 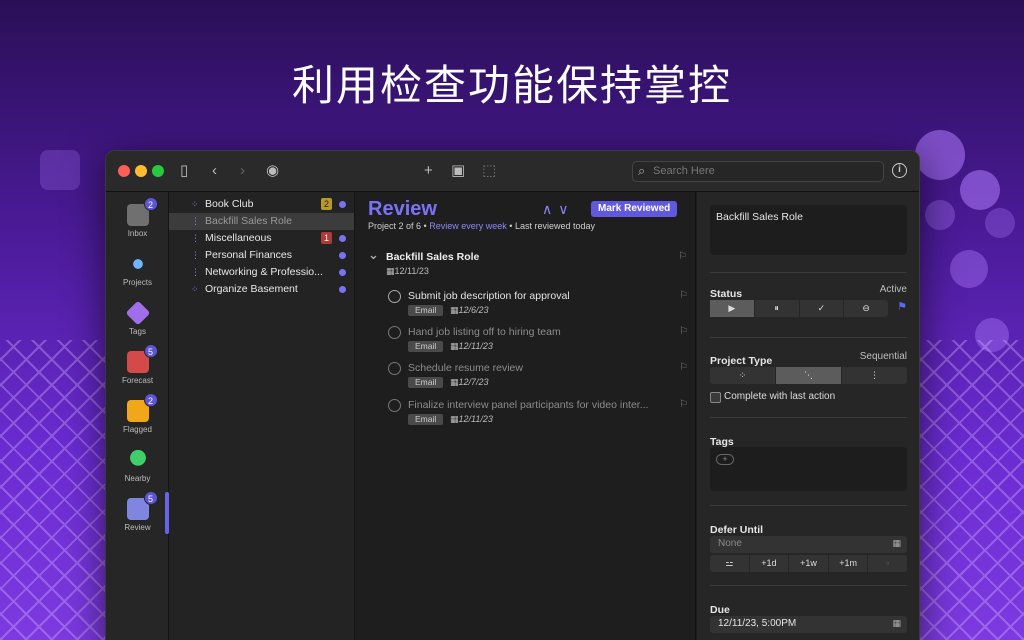 I want to click on active-status-icon: ▶, so click(x=732, y=308).